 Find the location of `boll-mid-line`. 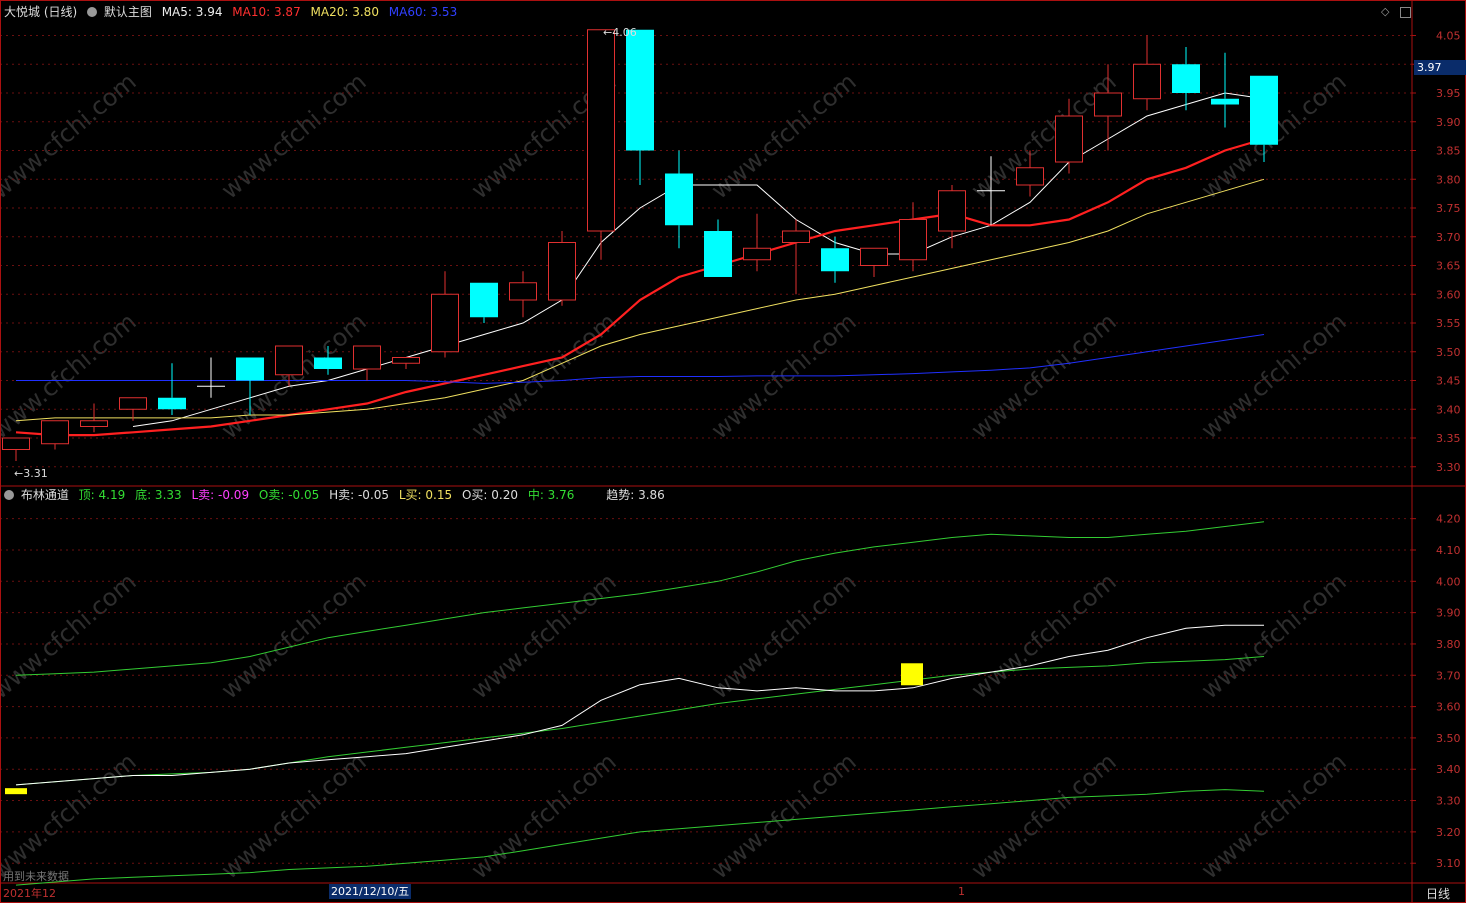

boll-mid-line is located at coordinates (640, 721).